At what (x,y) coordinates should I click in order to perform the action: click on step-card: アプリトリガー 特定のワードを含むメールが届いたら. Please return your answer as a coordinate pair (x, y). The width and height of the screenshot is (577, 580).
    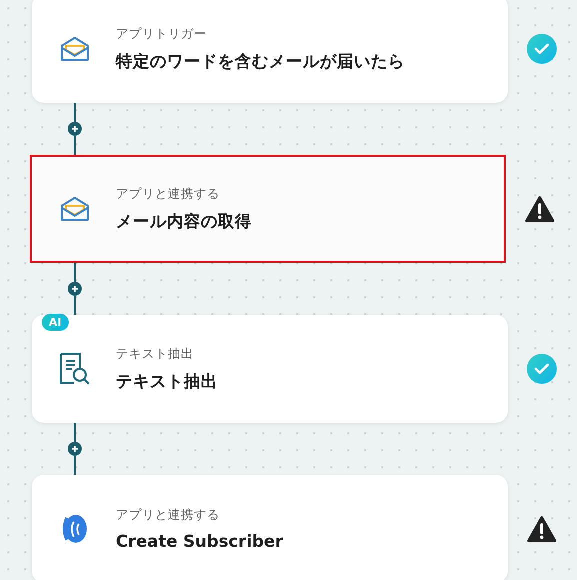
    Looking at the image, I should click on (270, 51).